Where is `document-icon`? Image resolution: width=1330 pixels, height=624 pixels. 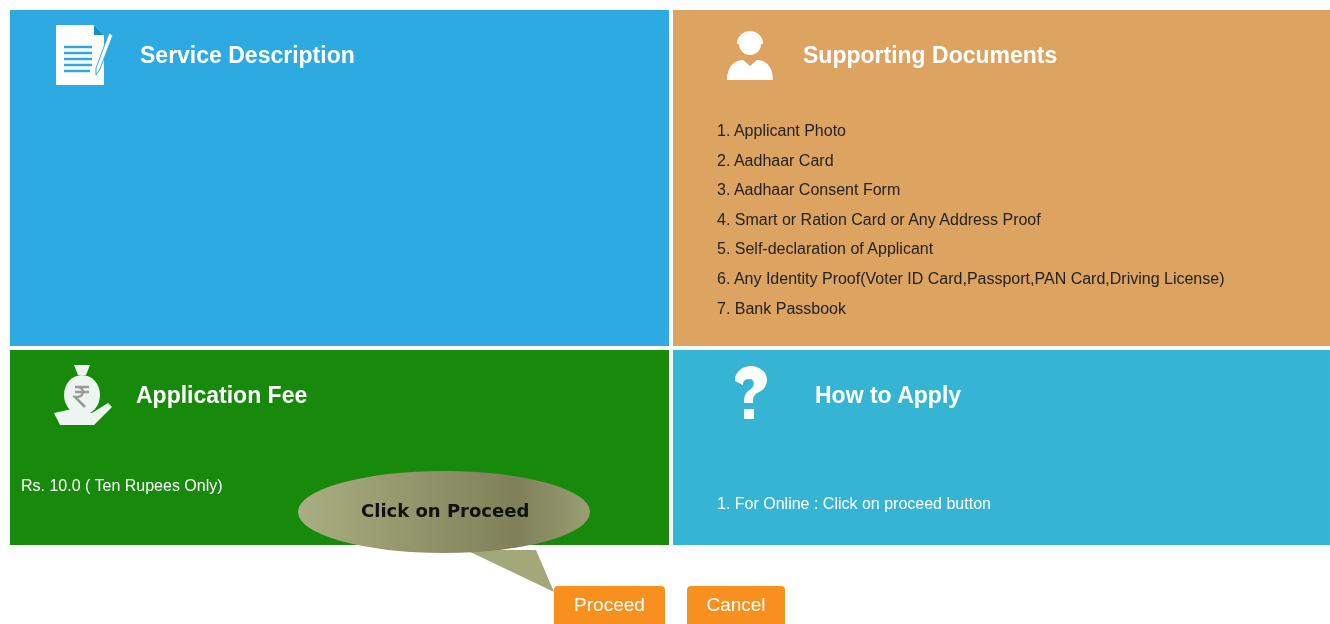 document-icon is located at coordinates (84, 55).